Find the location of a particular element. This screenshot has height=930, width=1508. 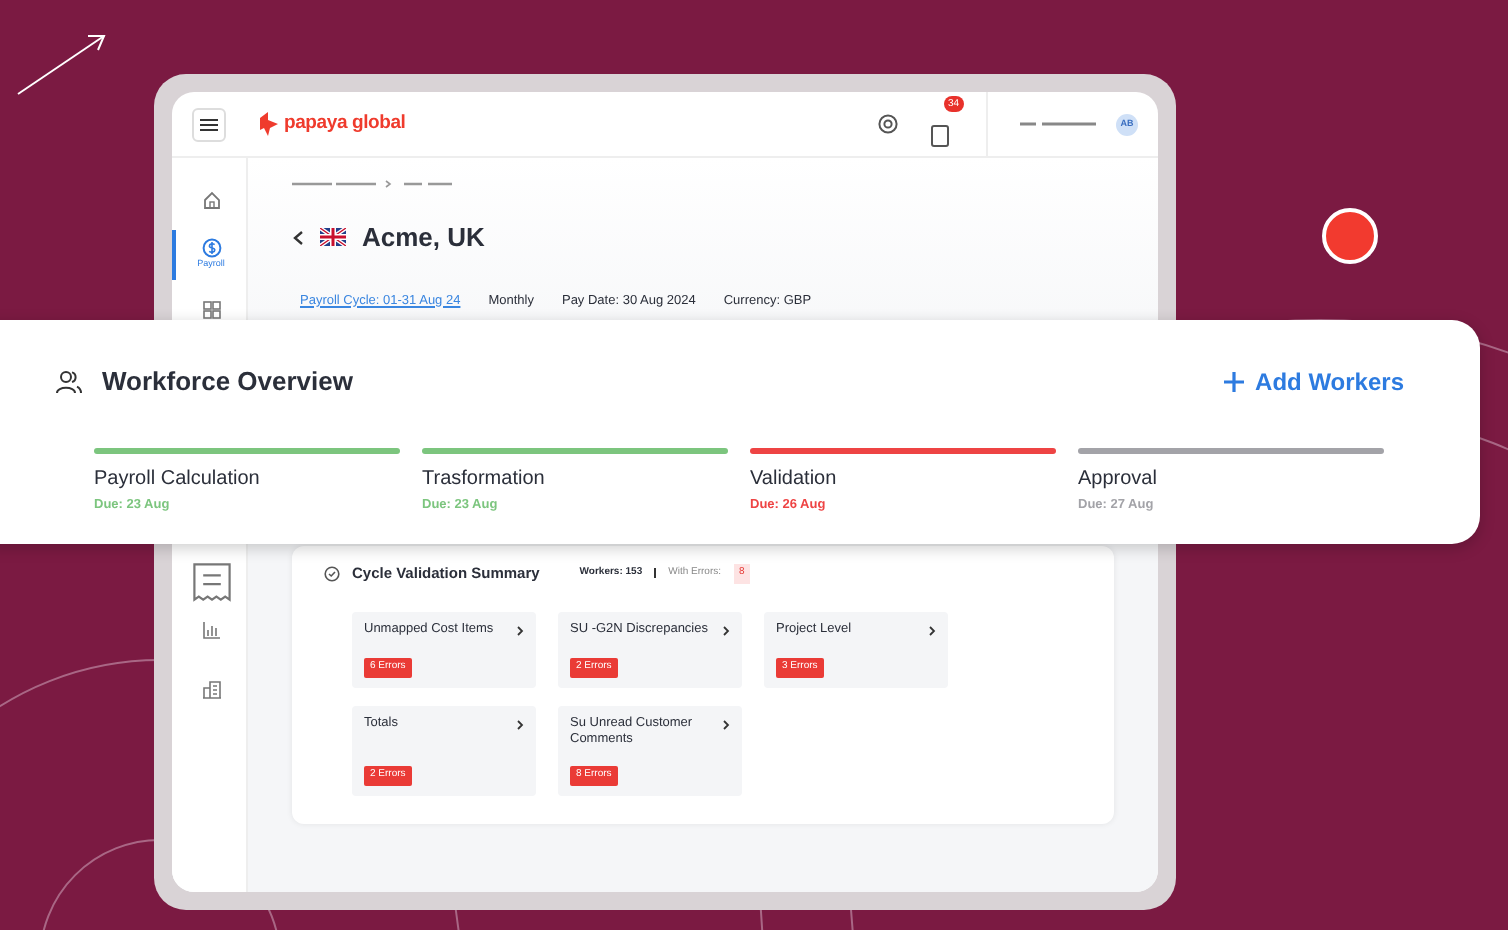

stage-name: Approval is located at coordinates (1118, 480).